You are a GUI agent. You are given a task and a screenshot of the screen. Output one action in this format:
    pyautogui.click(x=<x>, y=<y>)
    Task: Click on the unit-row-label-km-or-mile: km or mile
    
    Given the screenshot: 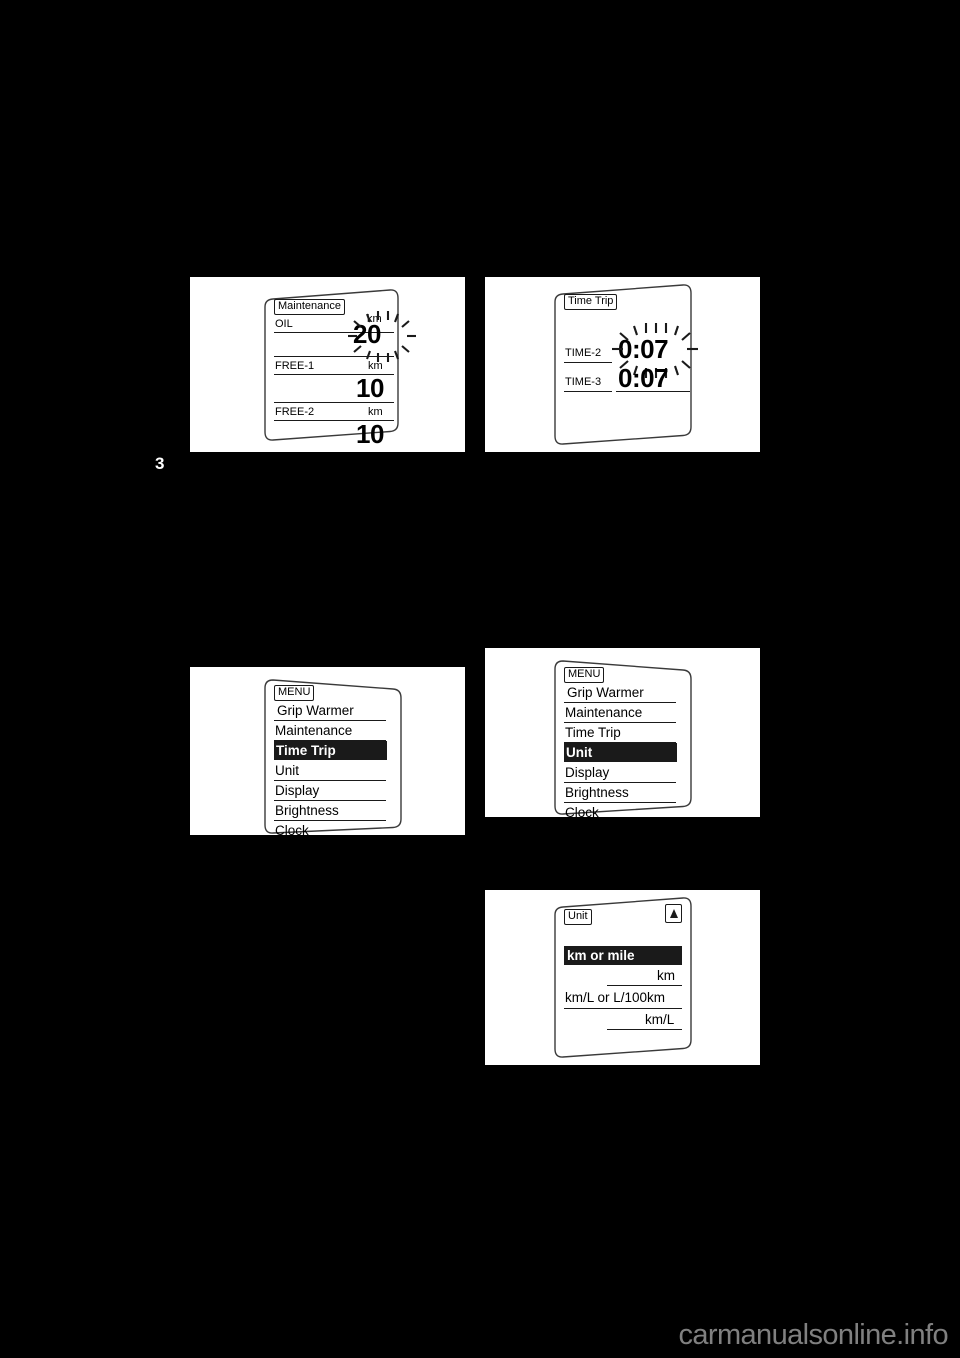 What is the action you would take?
    pyautogui.click(x=601, y=955)
    